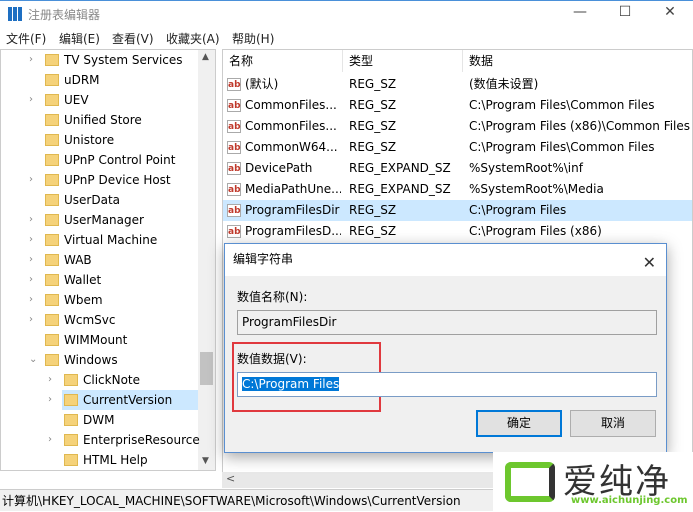  What do you see at coordinates (577, 61) in the screenshot?
I see `column-header-data: 数据` at bounding box center [577, 61].